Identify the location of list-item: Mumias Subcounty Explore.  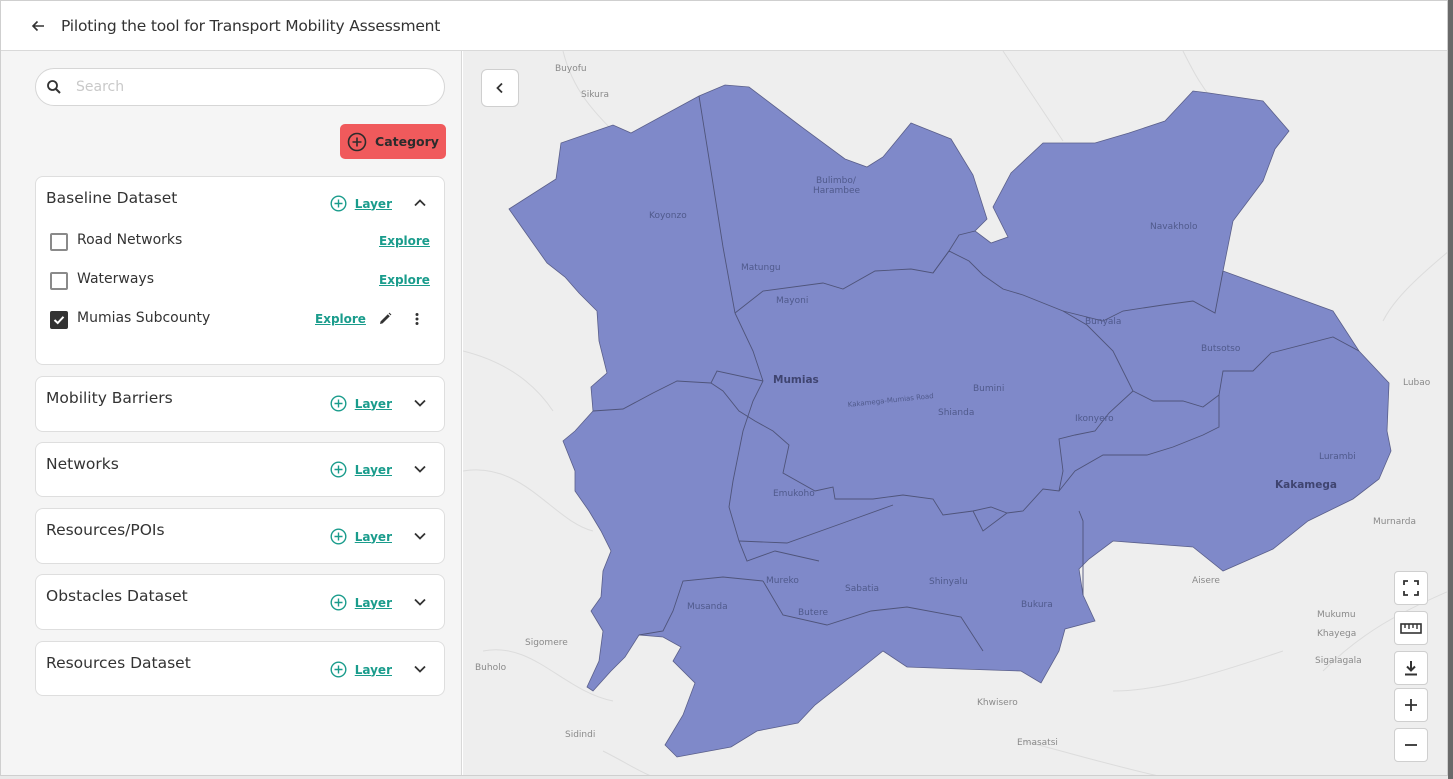
(241, 320).